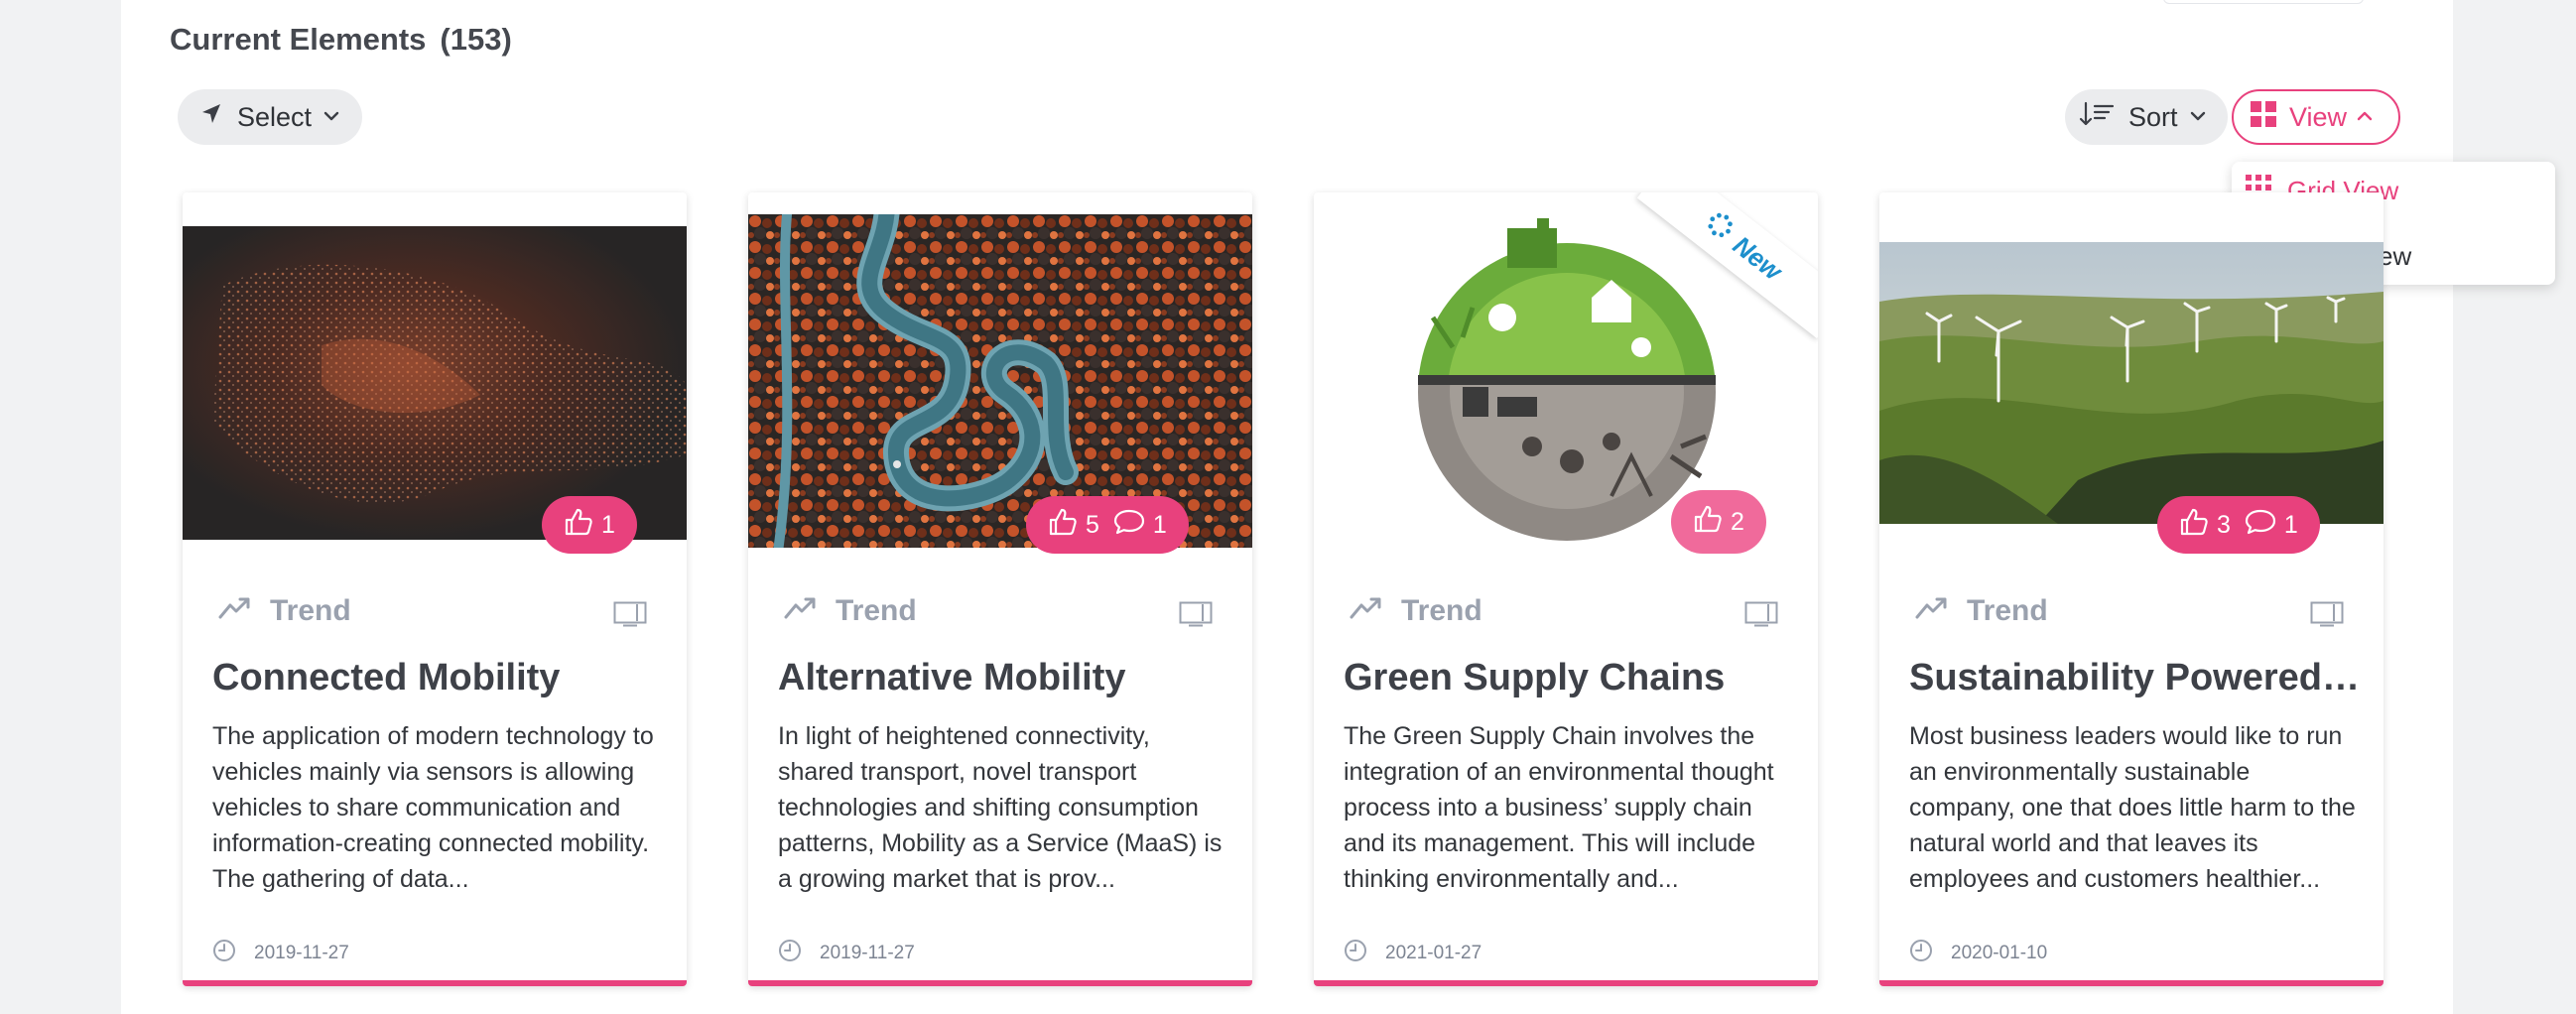  I want to click on search-field-edge, so click(2263, 2).